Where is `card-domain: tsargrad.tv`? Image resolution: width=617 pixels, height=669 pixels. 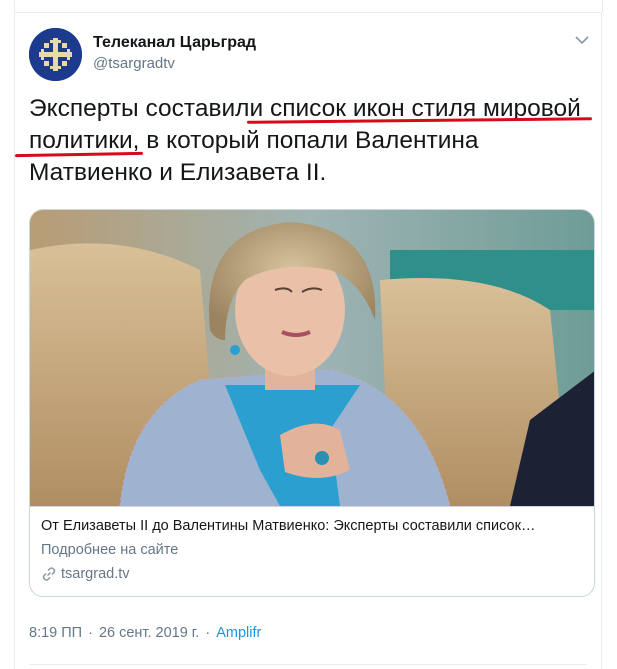 card-domain: tsargrad.tv is located at coordinates (85, 574).